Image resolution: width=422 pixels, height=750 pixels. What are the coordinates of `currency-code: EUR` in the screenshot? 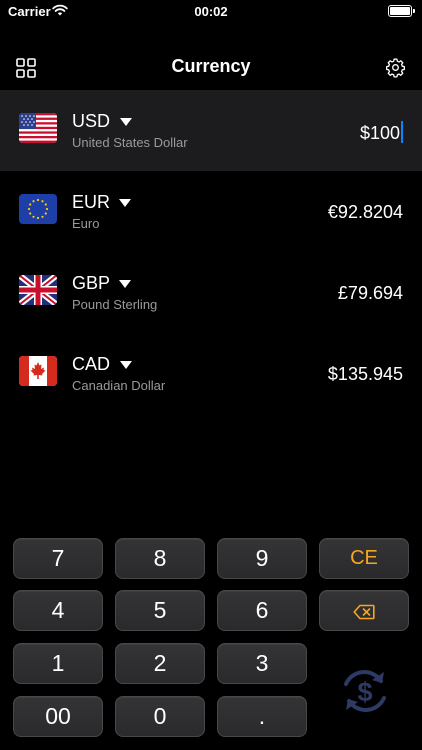 It's located at (91, 202).